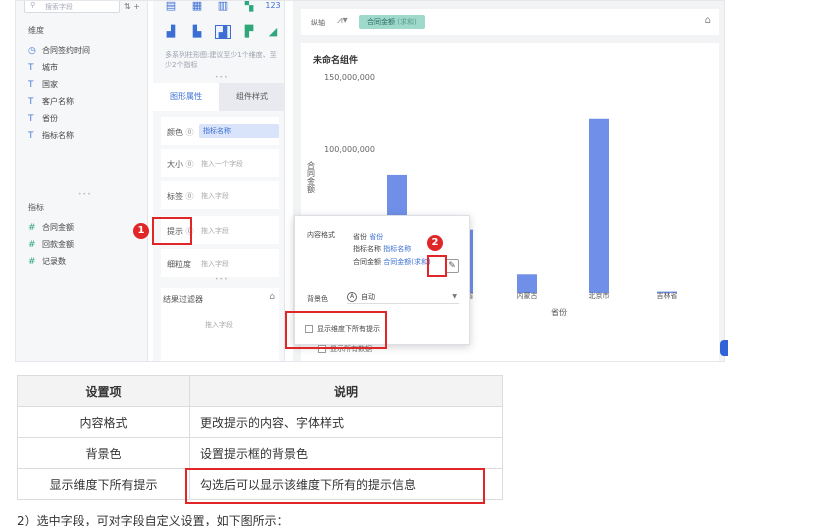  Describe the element at coordinates (311, 177) in the screenshot. I see `y-axis-title: 合同金额` at that location.